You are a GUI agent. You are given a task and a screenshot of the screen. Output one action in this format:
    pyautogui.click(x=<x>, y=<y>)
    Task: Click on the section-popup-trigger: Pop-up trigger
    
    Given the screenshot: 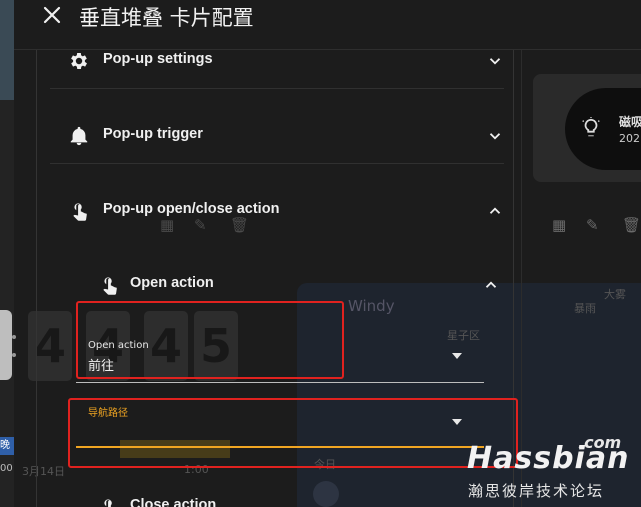 What is the action you would take?
    pyautogui.click(x=277, y=137)
    